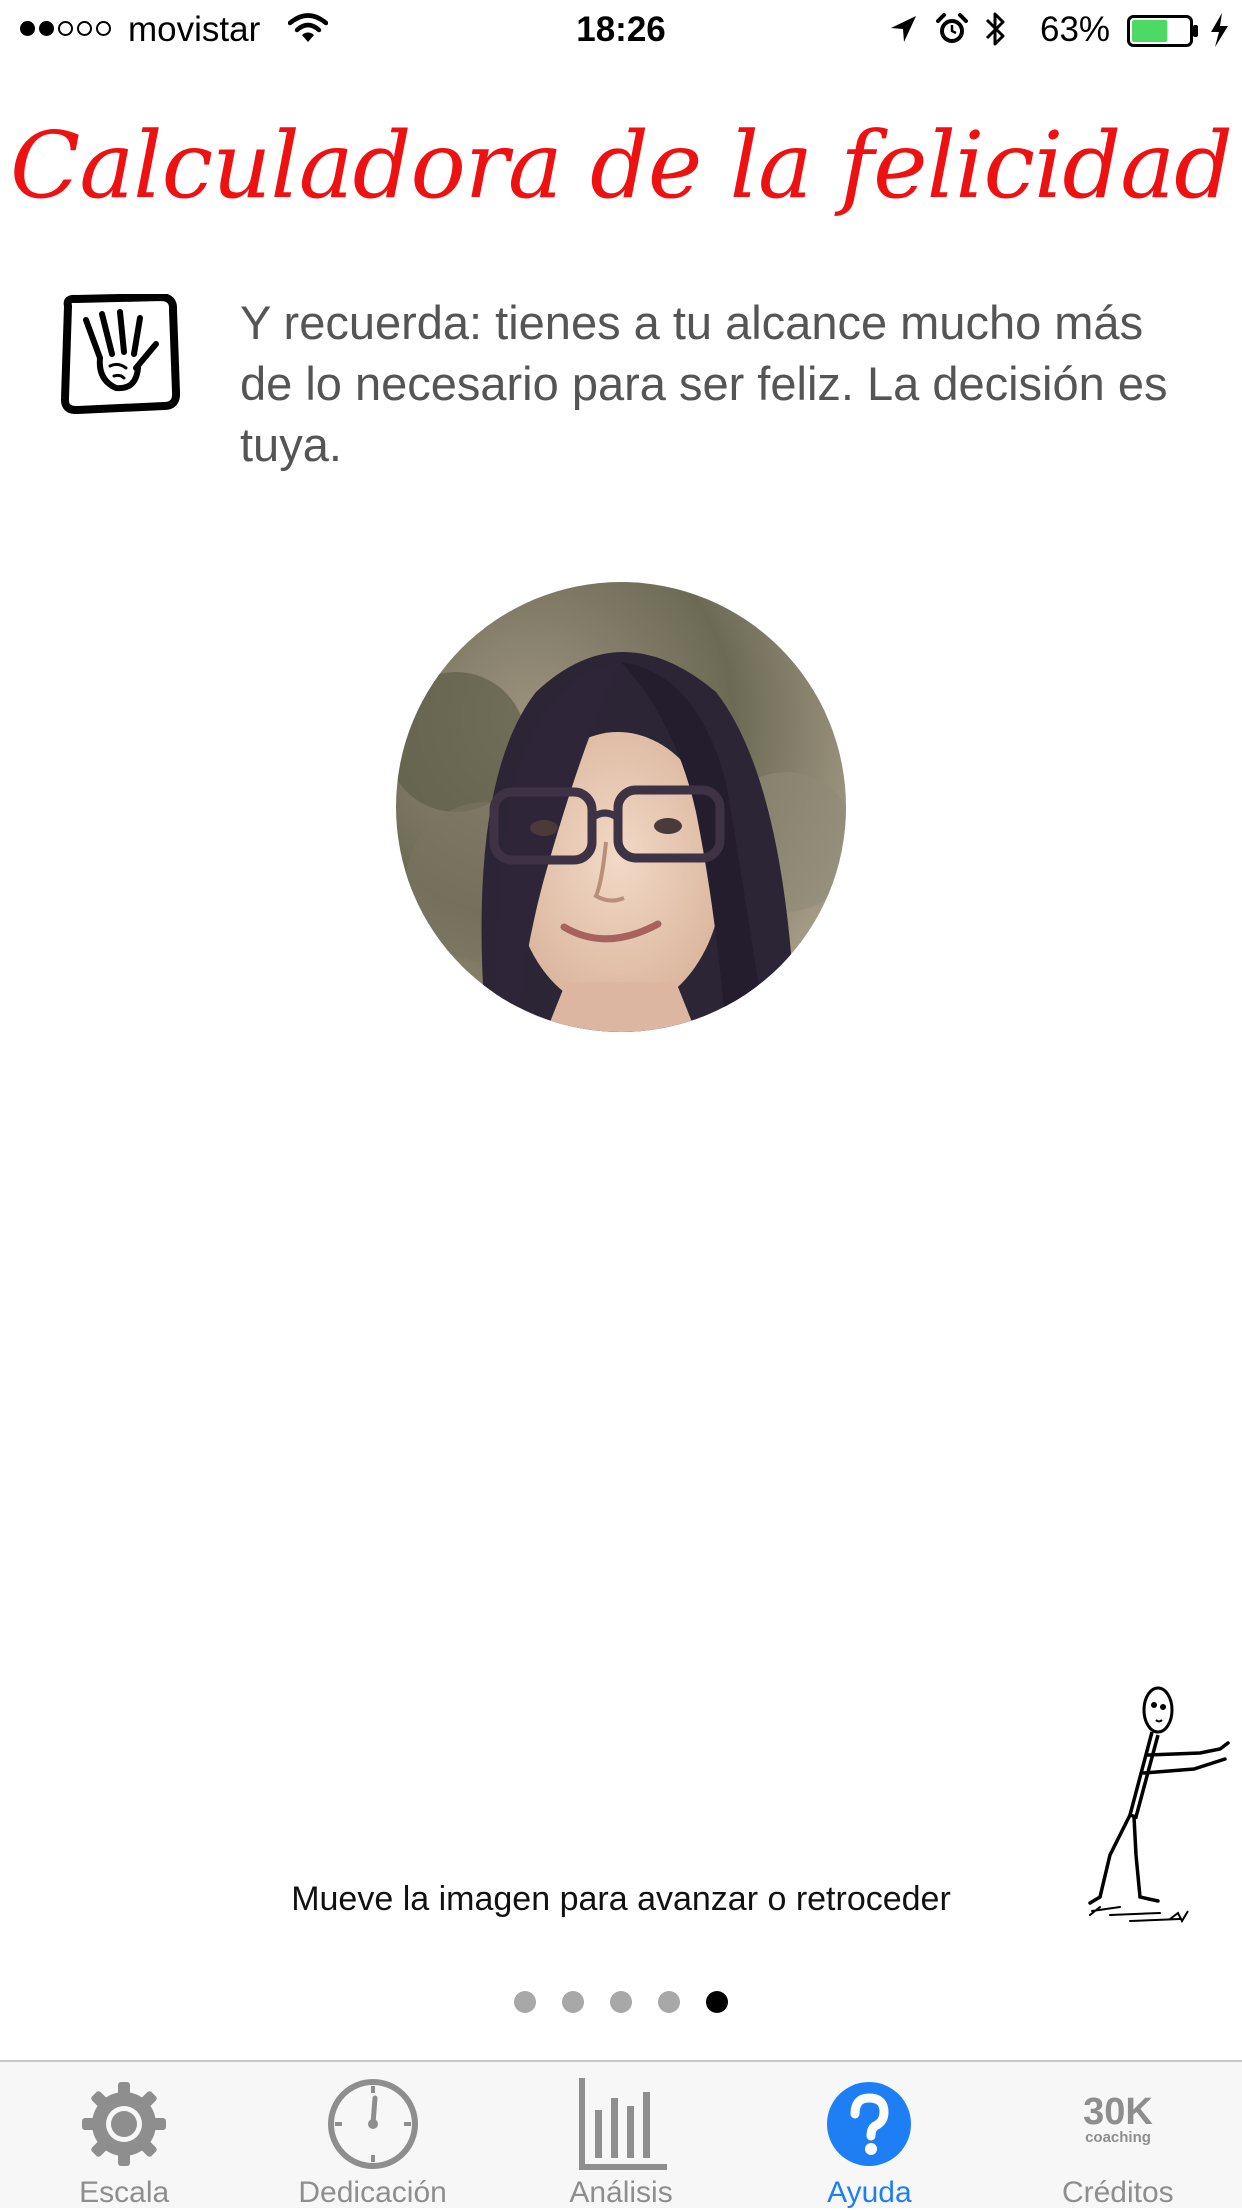 The width and height of the screenshot is (1242, 2210). Describe the element at coordinates (120, 354) in the screenshot. I see `hand-icon` at that location.